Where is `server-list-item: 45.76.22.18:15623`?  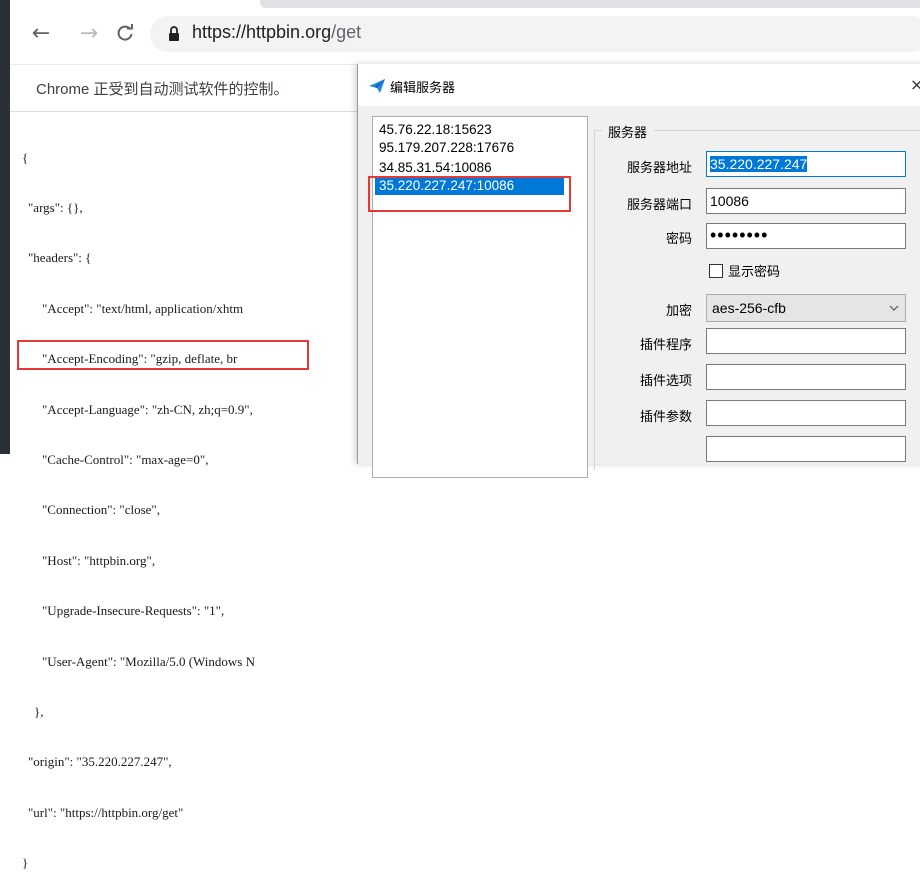
server-list-item: 45.76.22.18:15623 is located at coordinates (435, 130).